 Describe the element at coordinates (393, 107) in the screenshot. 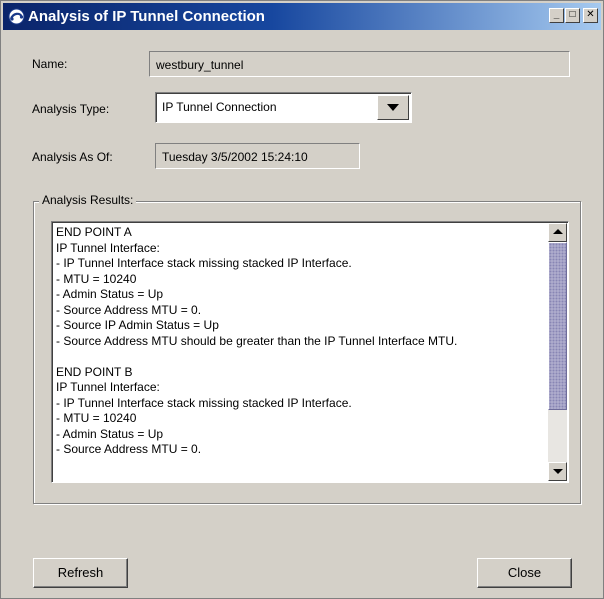

I see `dropdown-arrow-icon` at that location.